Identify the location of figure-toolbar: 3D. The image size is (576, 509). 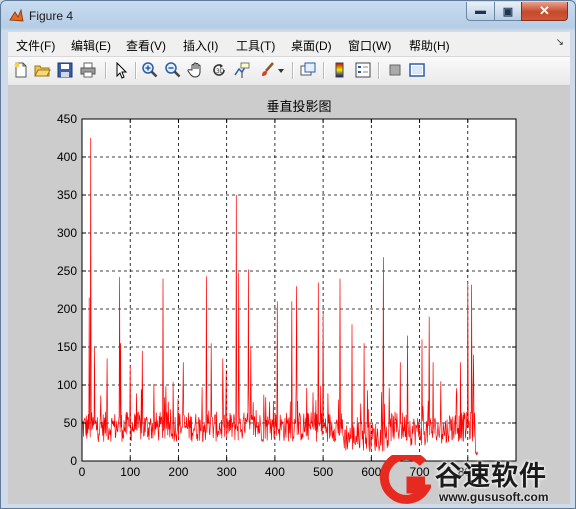
(289, 71).